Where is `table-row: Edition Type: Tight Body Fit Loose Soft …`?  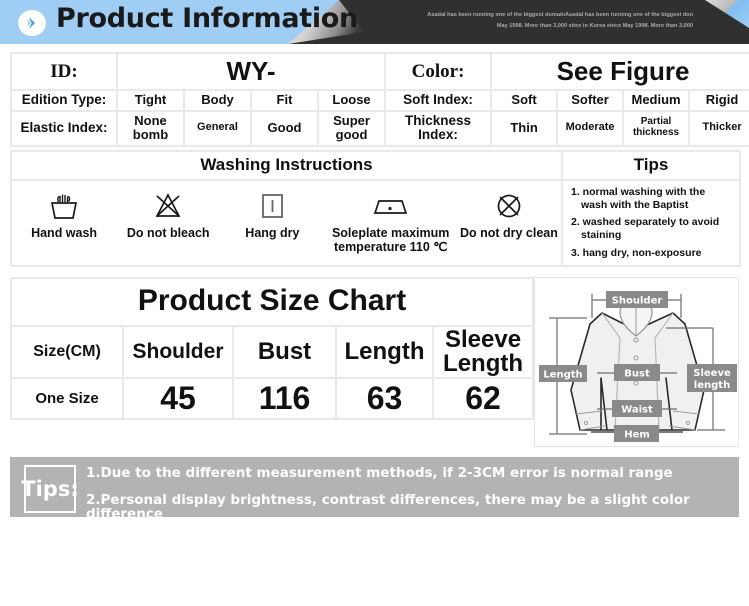
table-row: Edition Type: Tight Body Fit Loose Soft … is located at coordinates (380, 100).